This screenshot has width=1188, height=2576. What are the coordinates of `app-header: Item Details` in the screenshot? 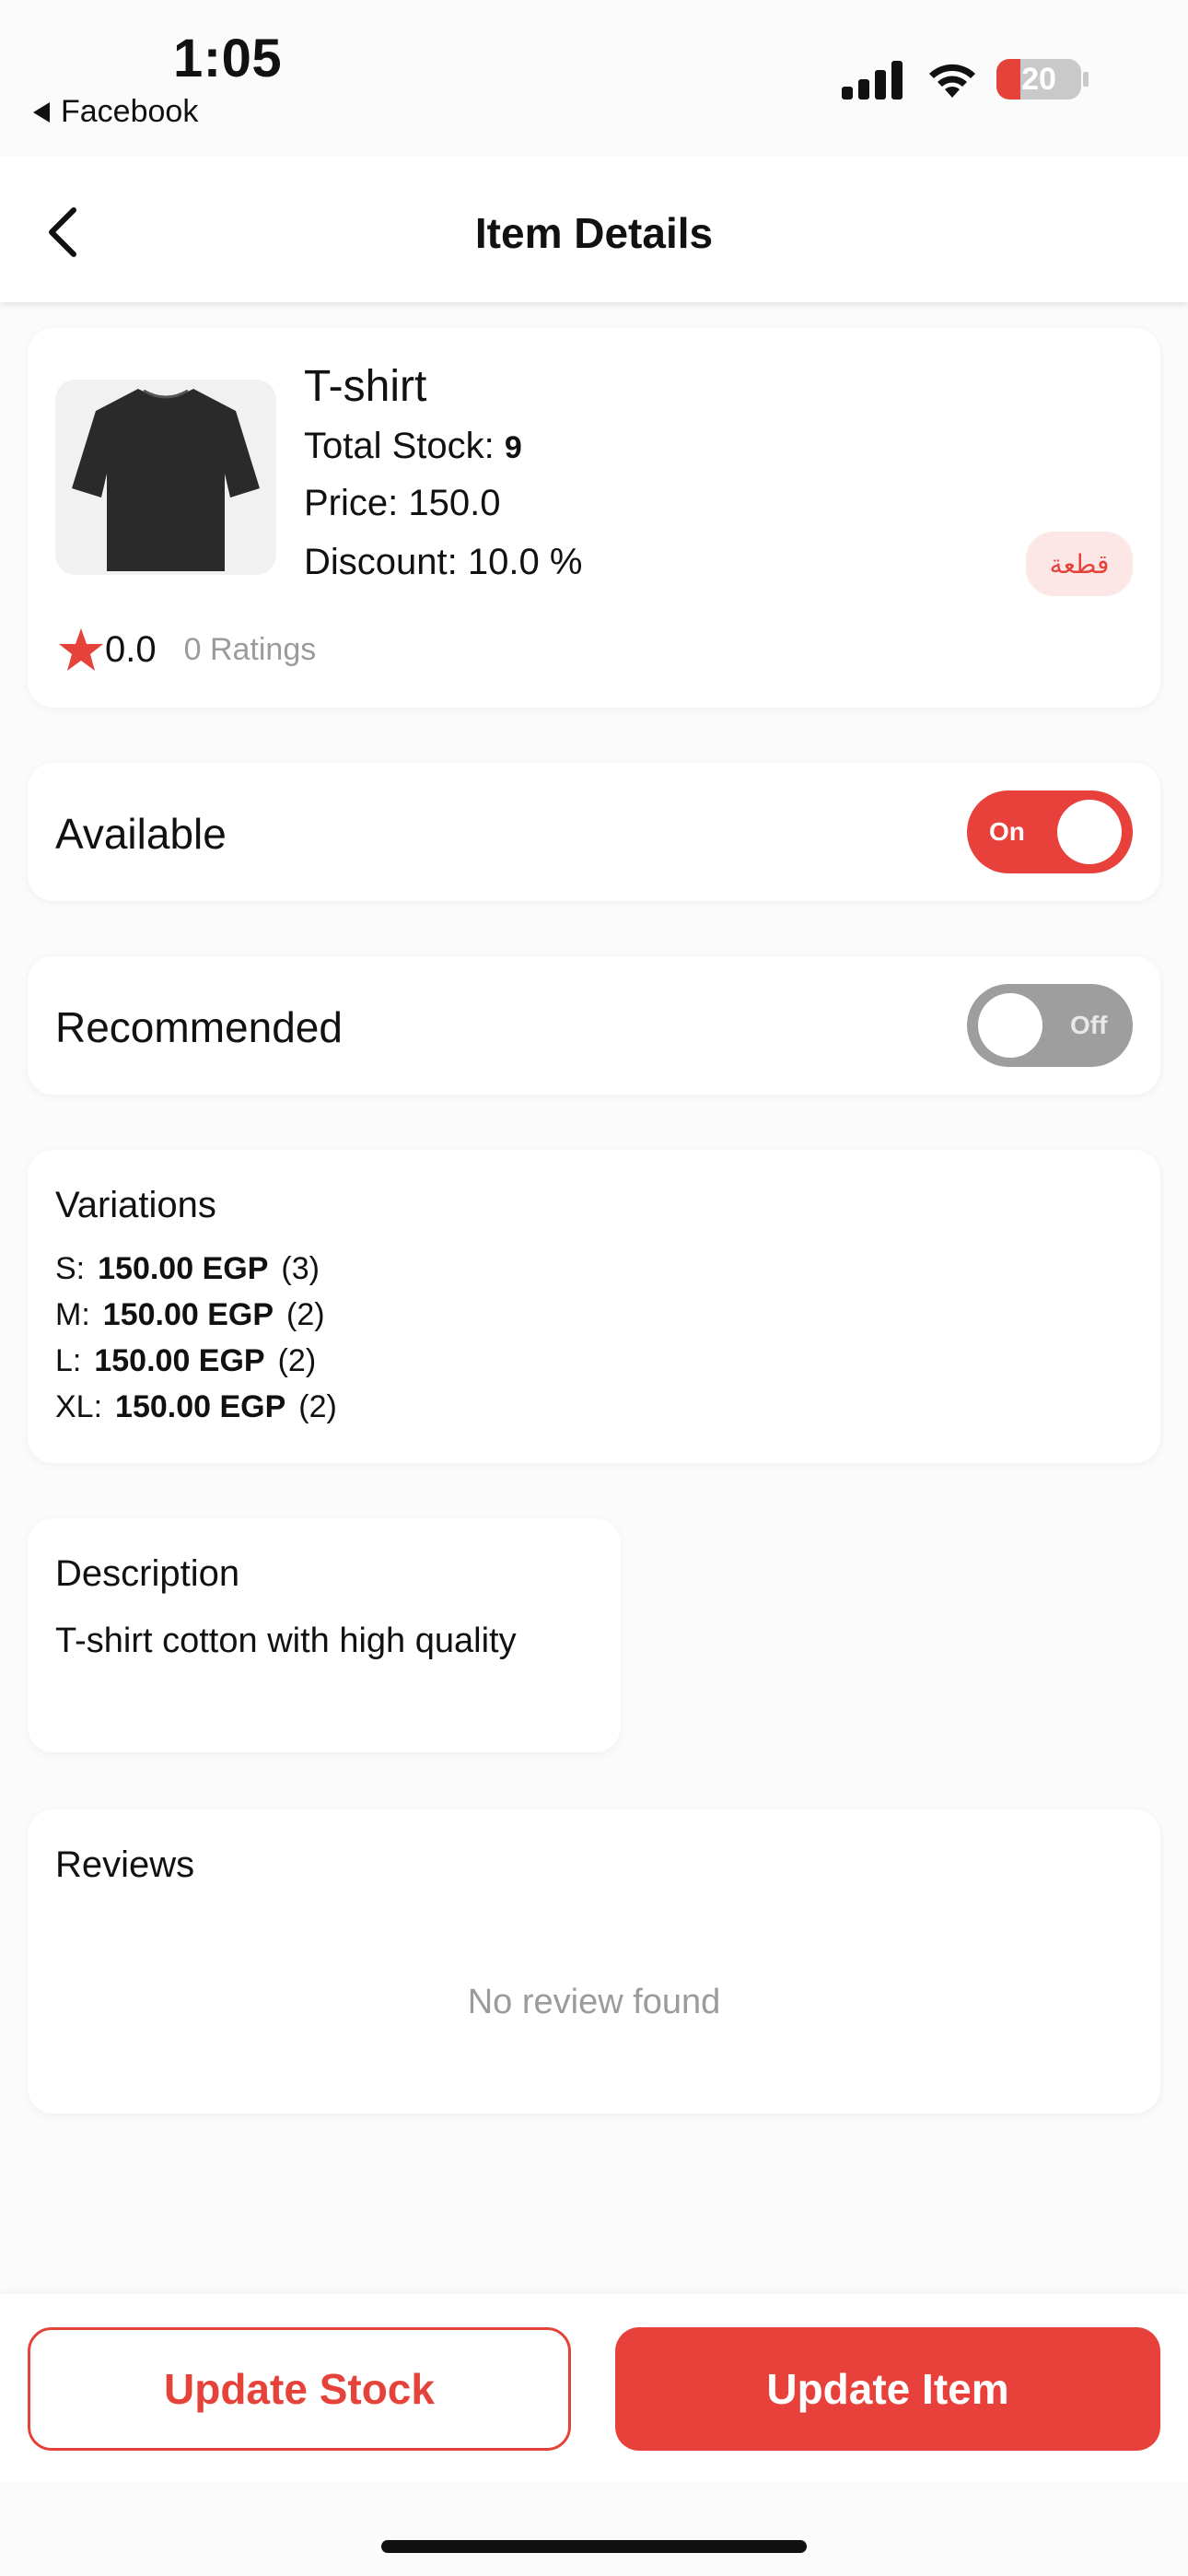 It's located at (594, 229).